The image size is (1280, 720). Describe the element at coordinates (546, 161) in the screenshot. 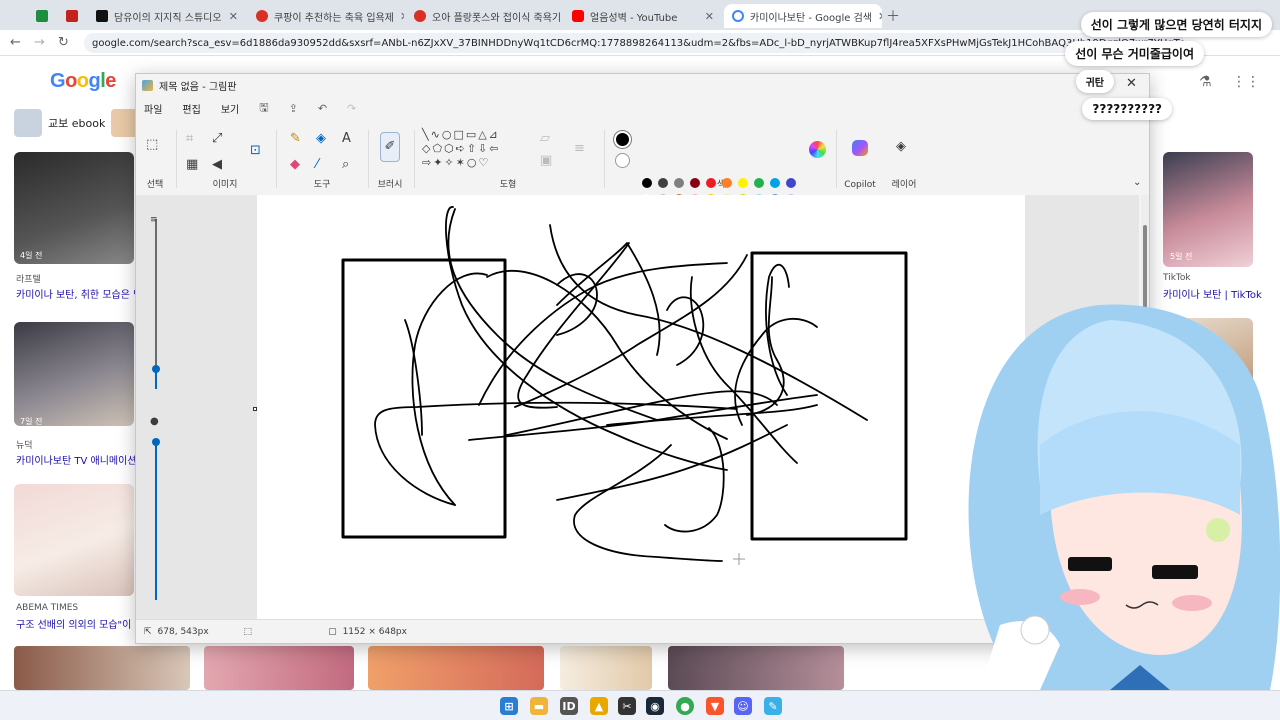

I see `shape-fill-icon: ▣` at that location.